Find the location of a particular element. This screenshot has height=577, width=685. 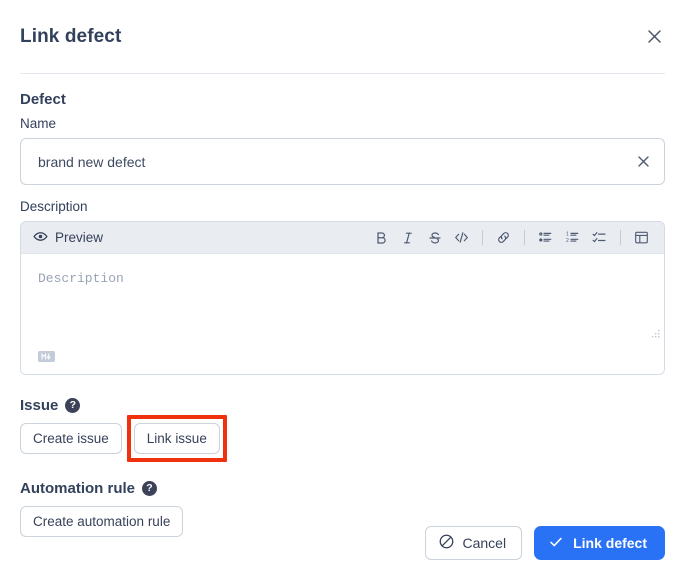

dialog-title: Link defect is located at coordinates (71, 36).